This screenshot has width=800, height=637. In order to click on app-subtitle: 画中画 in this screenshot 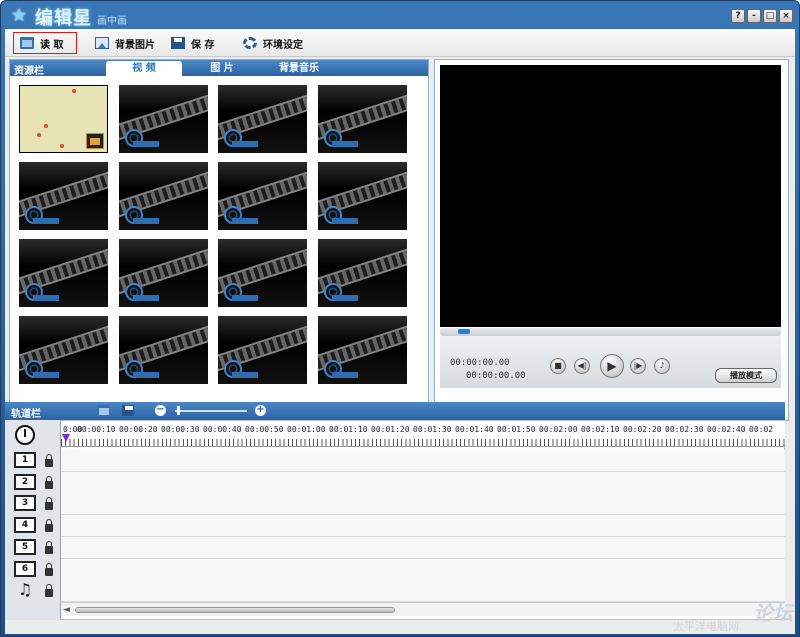, I will do `click(112, 21)`.